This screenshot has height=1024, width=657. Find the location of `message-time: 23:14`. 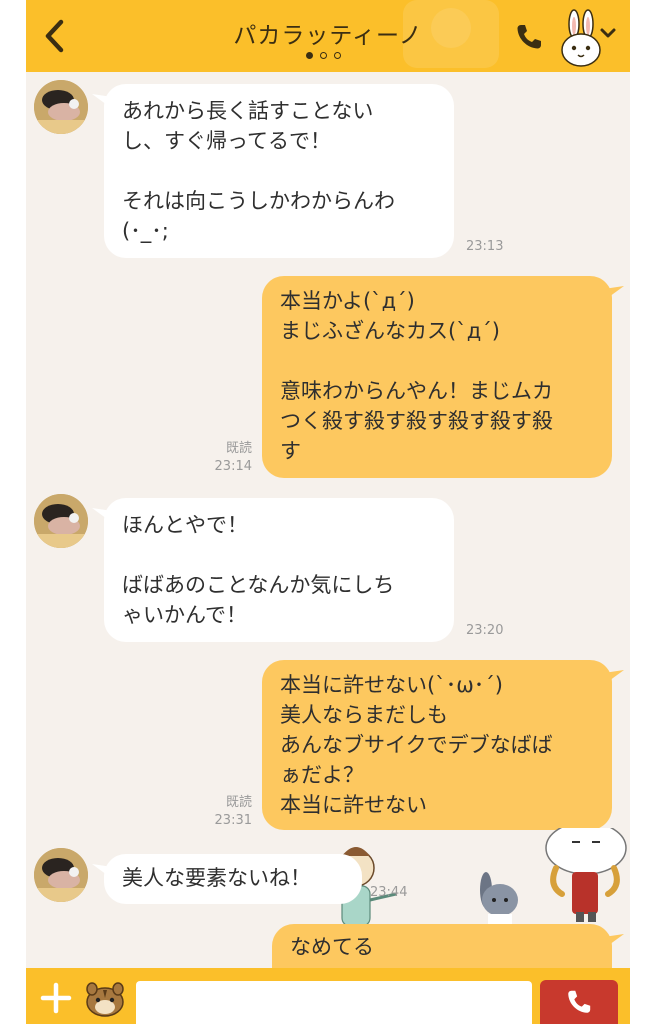

message-time: 23:14 is located at coordinates (233, 466).